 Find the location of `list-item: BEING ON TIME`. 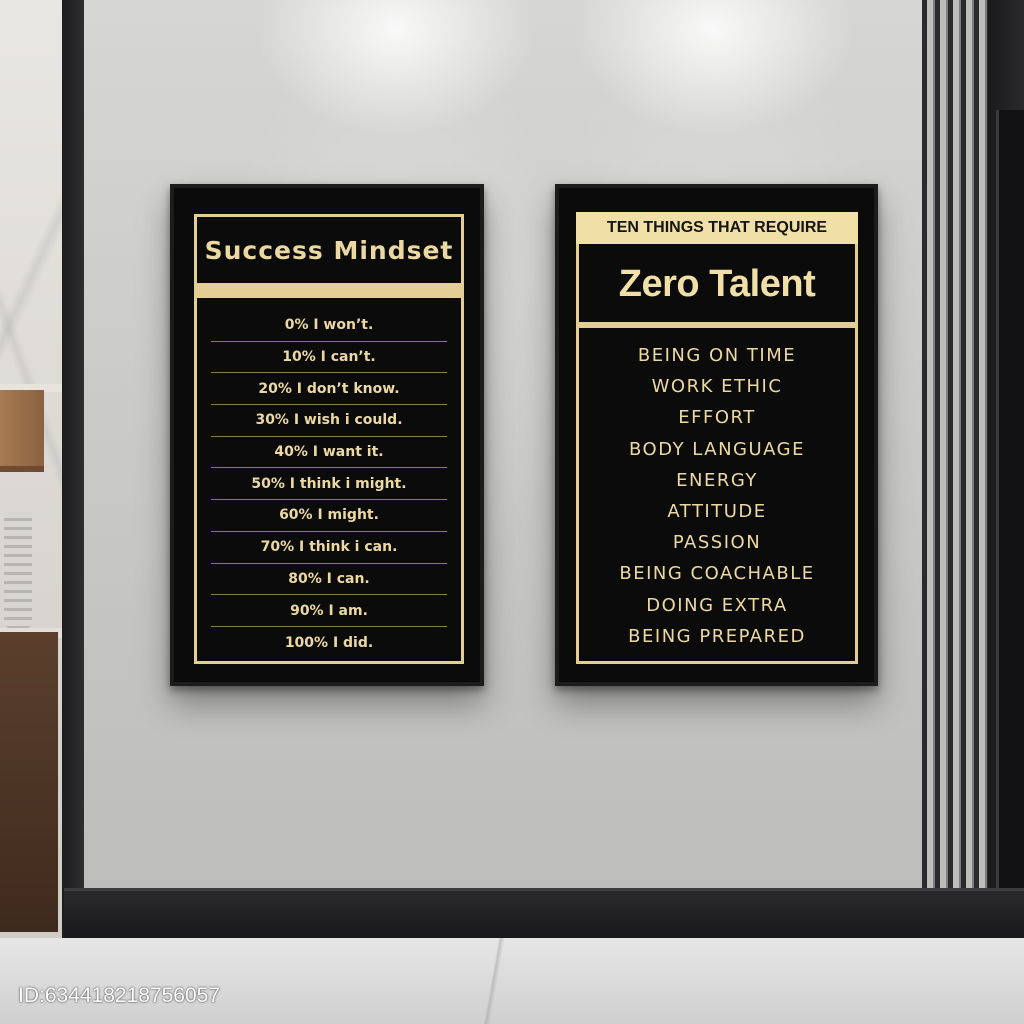

list-item: BEING ON TIME is located at coordinates (717, 356).